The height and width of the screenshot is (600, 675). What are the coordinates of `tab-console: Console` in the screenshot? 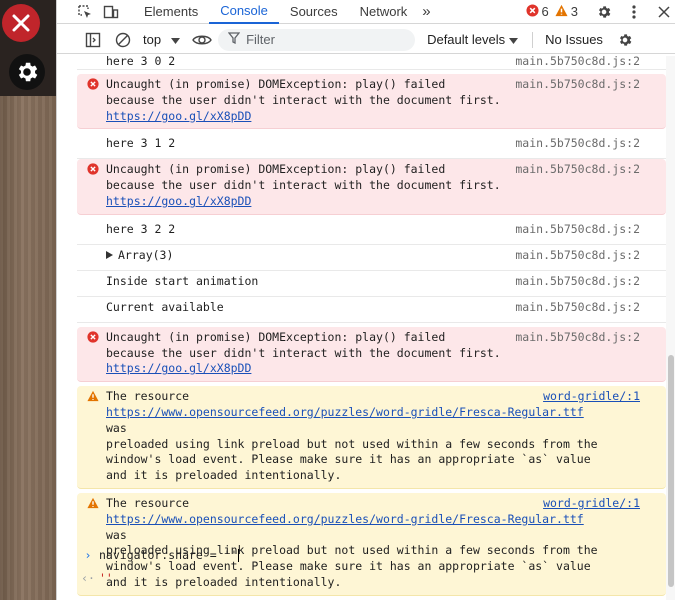 It's located at (244, 12).